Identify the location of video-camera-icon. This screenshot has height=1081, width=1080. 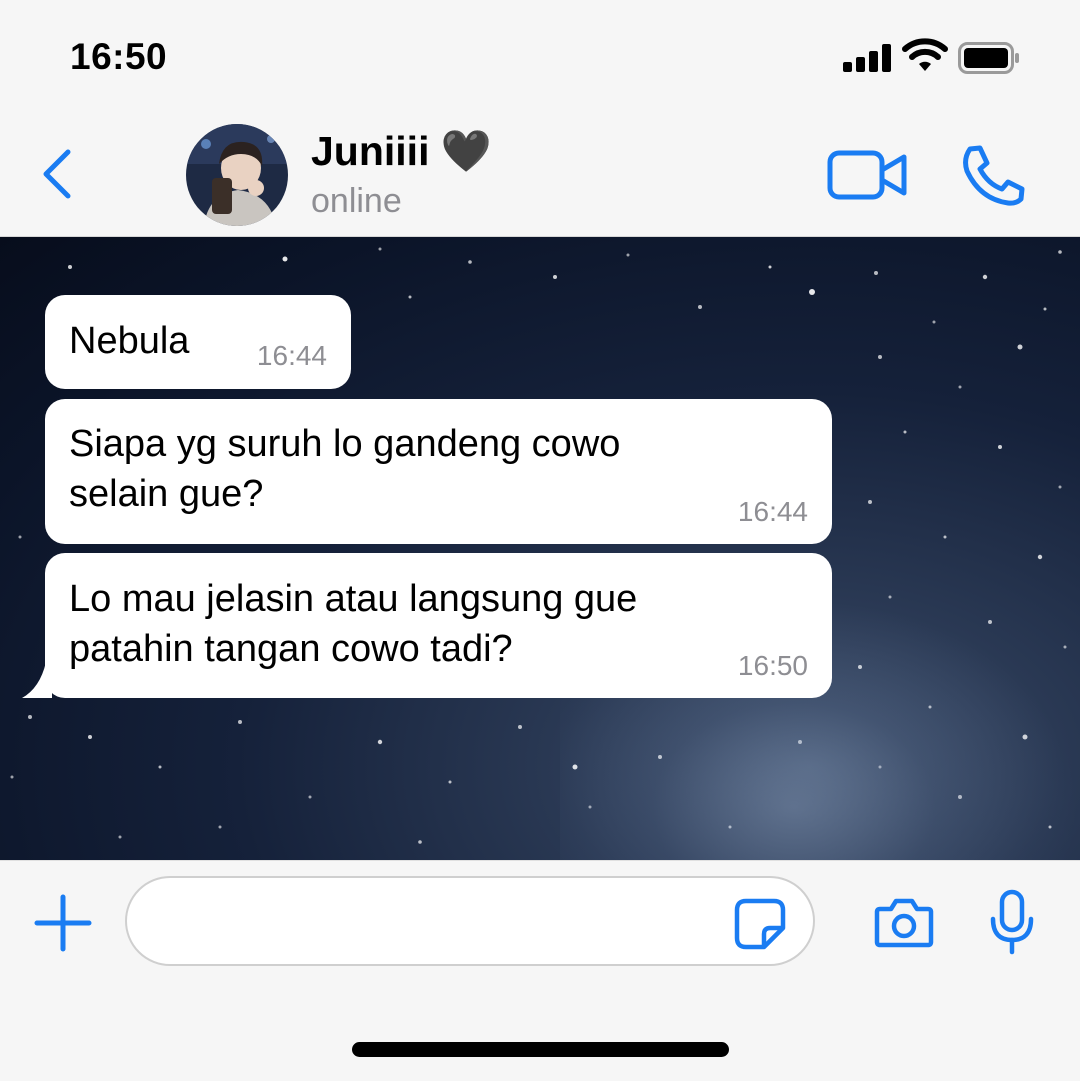
(868, 175).